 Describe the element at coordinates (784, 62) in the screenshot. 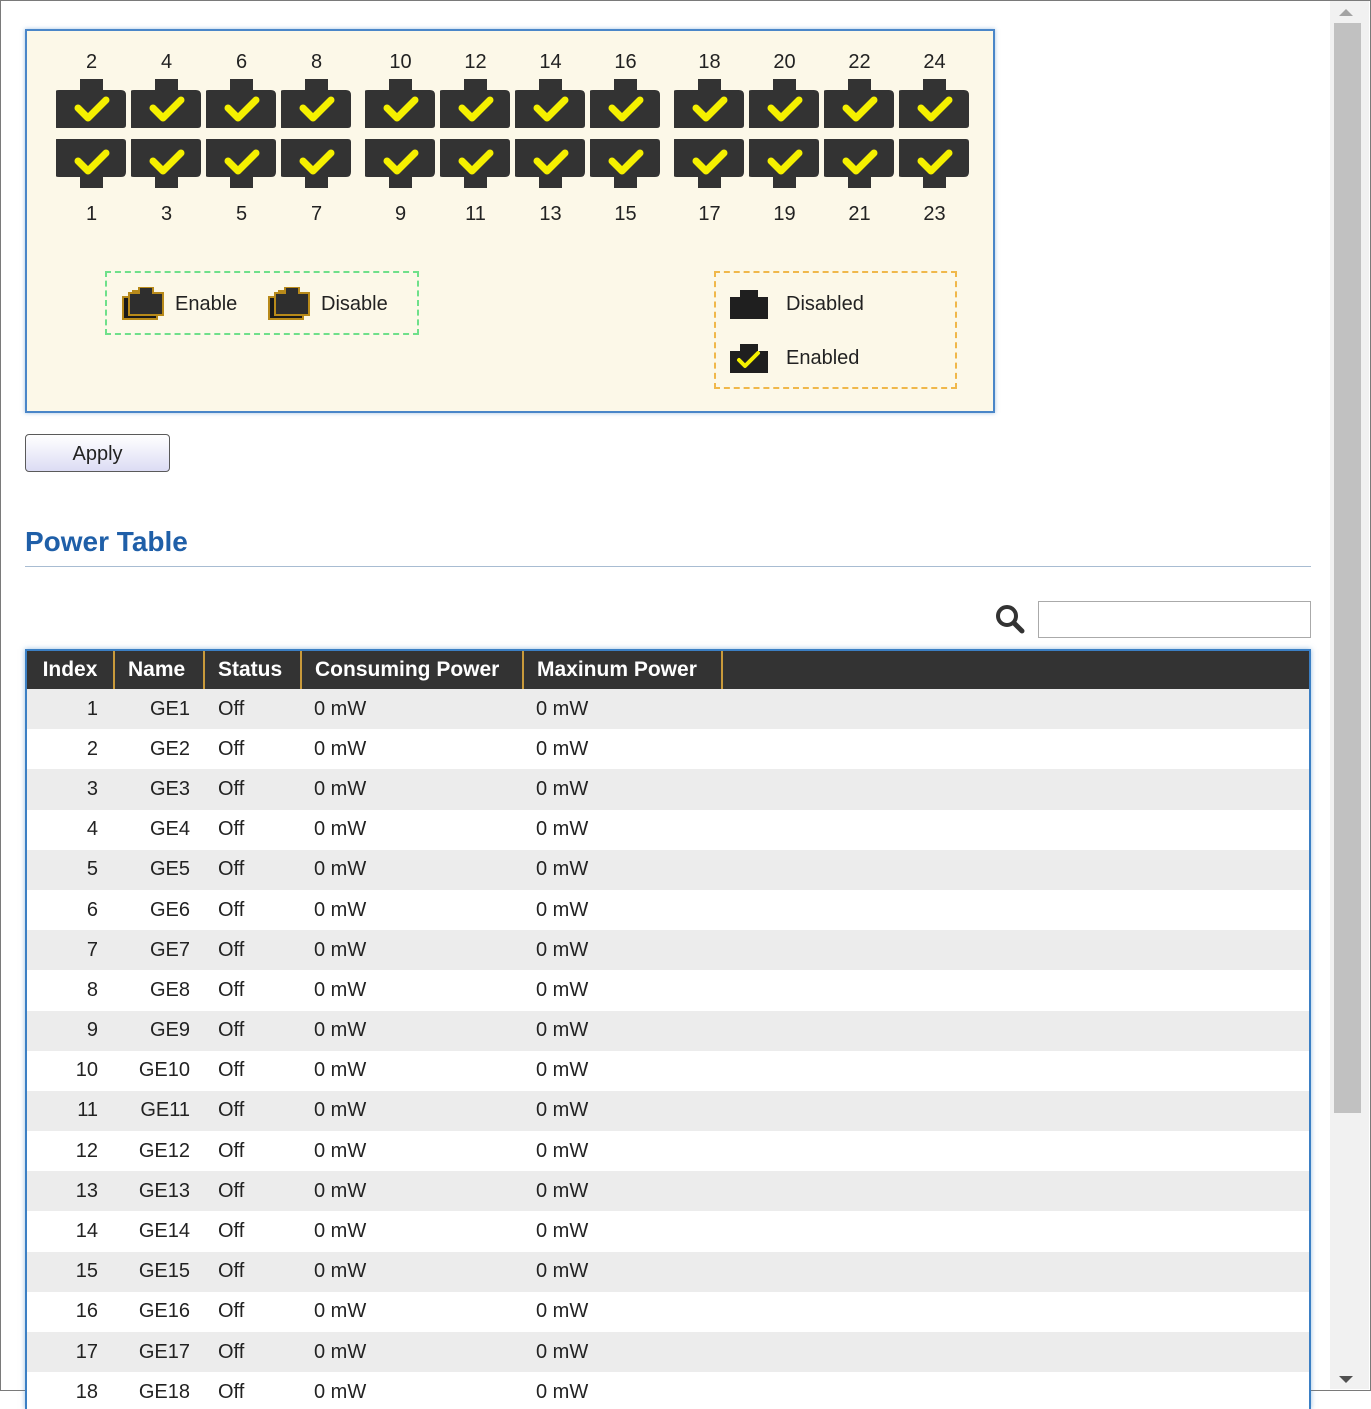

I see `port-number-top: 20` at that location.